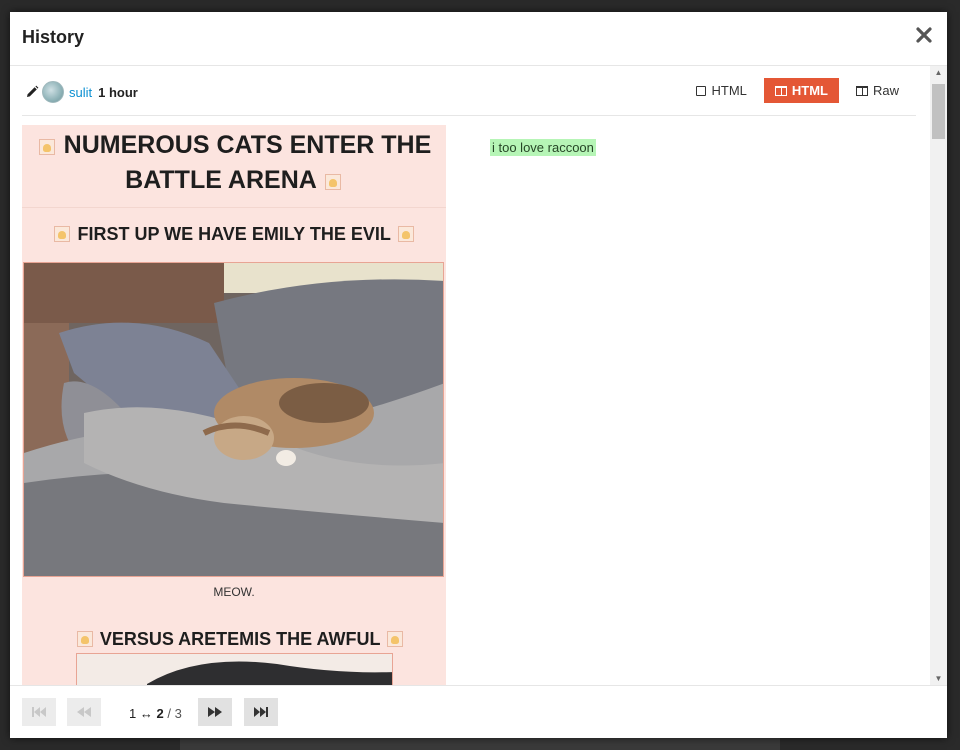 This screenshot has width=960, height=750. What do you see at coordinates (160, 713) in the screenshot?
I see `pager-current: 2` at bounding box center [160, 713].